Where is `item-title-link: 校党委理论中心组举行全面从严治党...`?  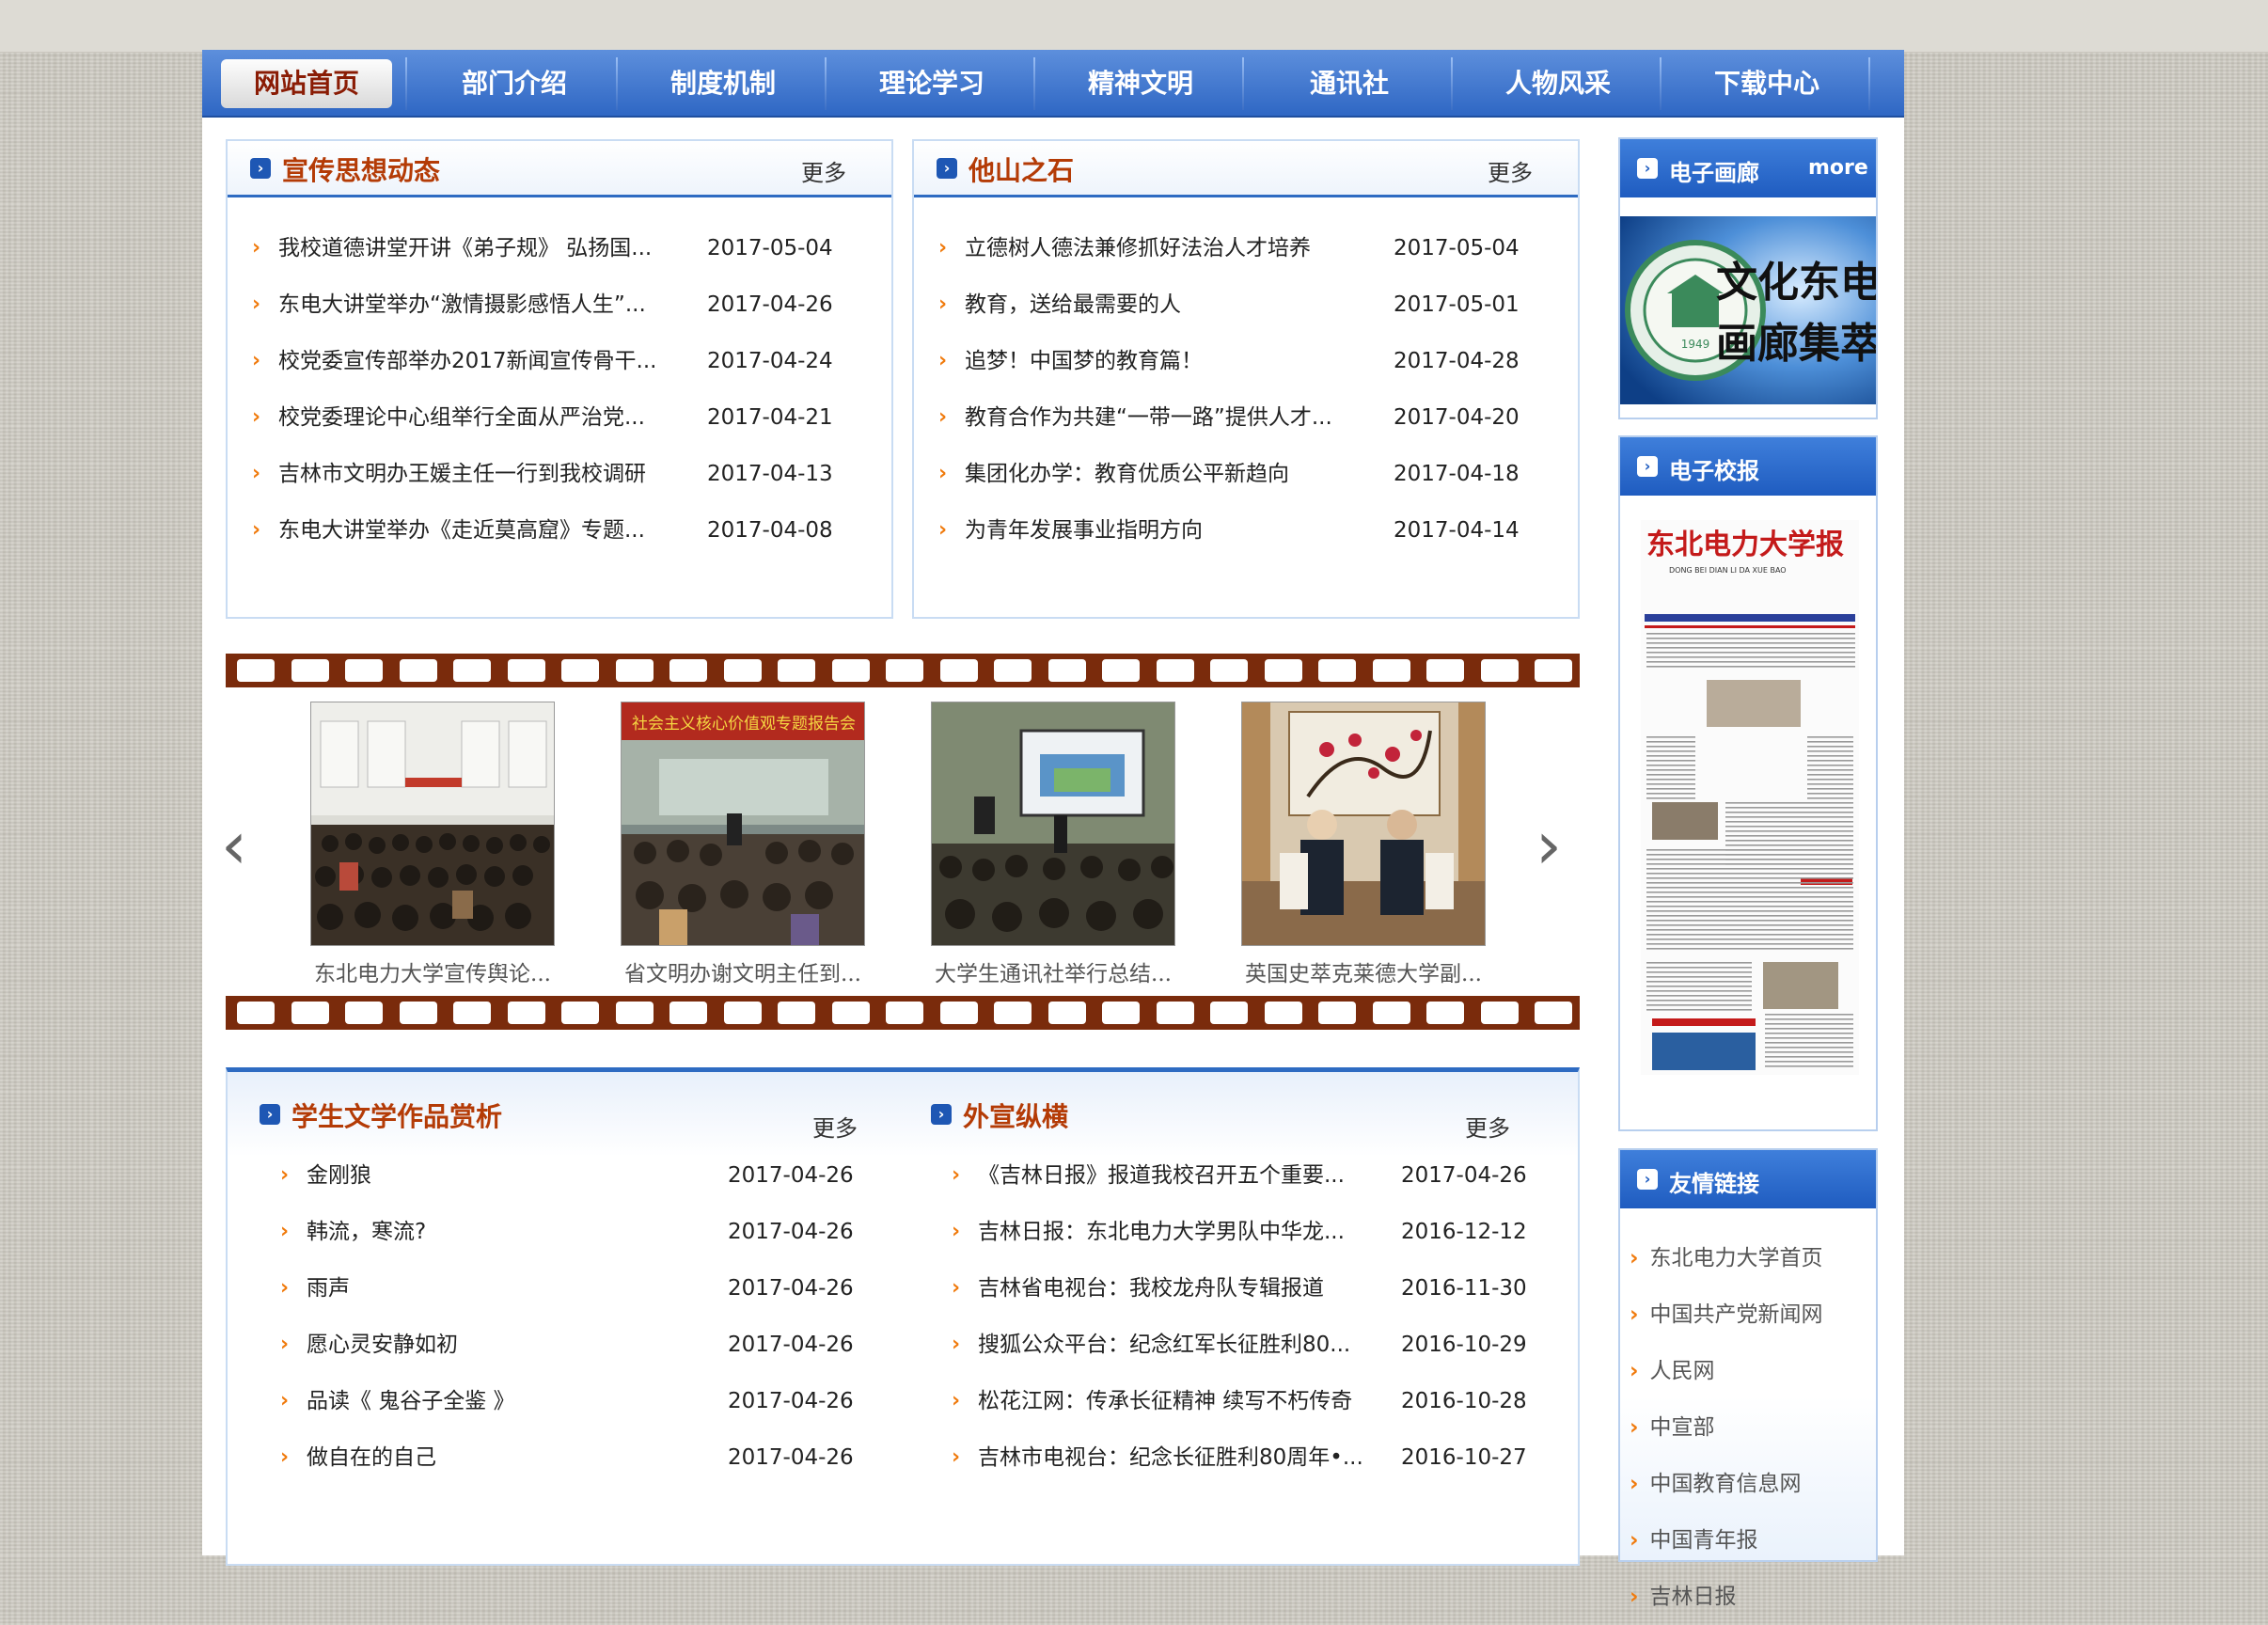
item-title-link: 校党委理论中心组举行全面从严治党... is located at coordinates (480, 417).